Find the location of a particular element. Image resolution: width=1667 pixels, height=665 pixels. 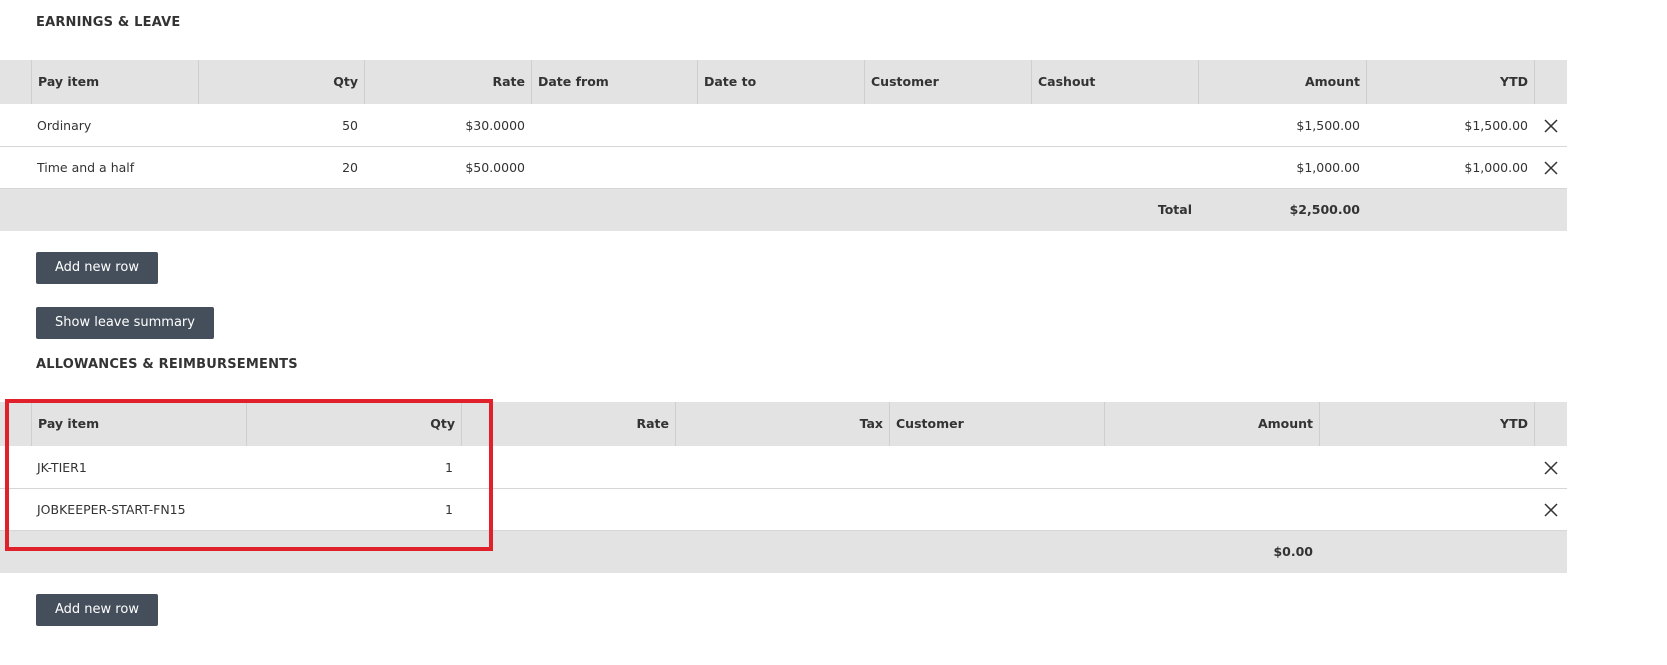

rate-cell: $30.0000 is located at coordinates (444, 126).